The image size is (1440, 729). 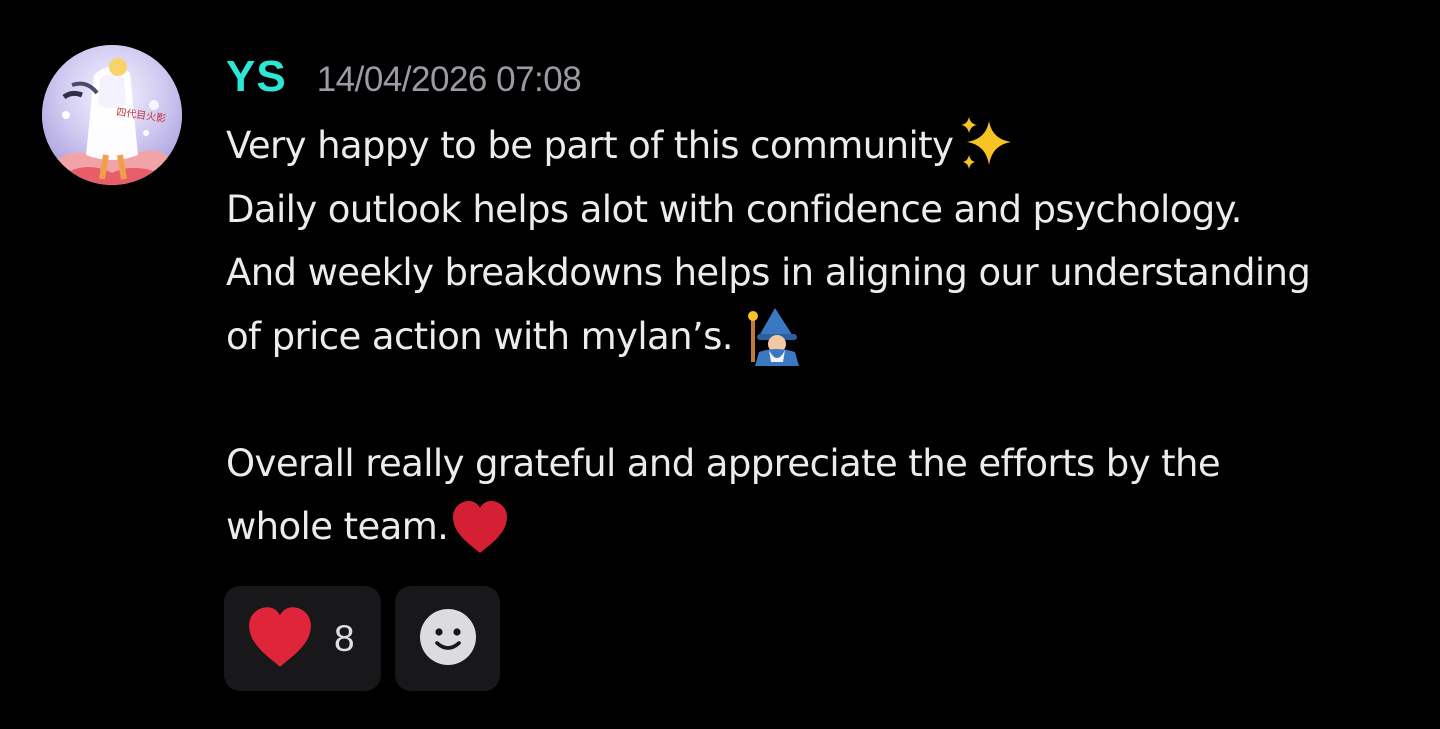 What do you see at coordinates (590, 145) in the screenshot?
I see `message-line-text: Very happy to be part of this community` at bounding box center [590, 145].